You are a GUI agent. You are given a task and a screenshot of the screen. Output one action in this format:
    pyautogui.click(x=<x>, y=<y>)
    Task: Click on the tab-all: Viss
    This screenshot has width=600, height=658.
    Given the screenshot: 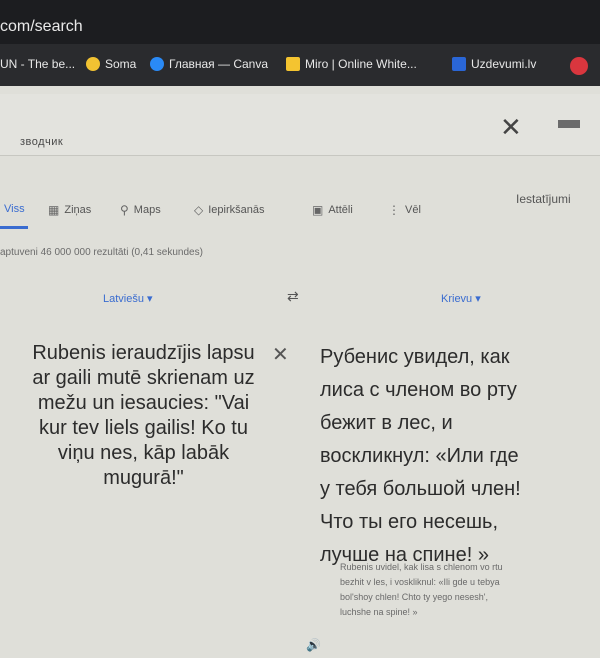 What is the action you would take?
    pyautogui.click(x=14, y=209)
    